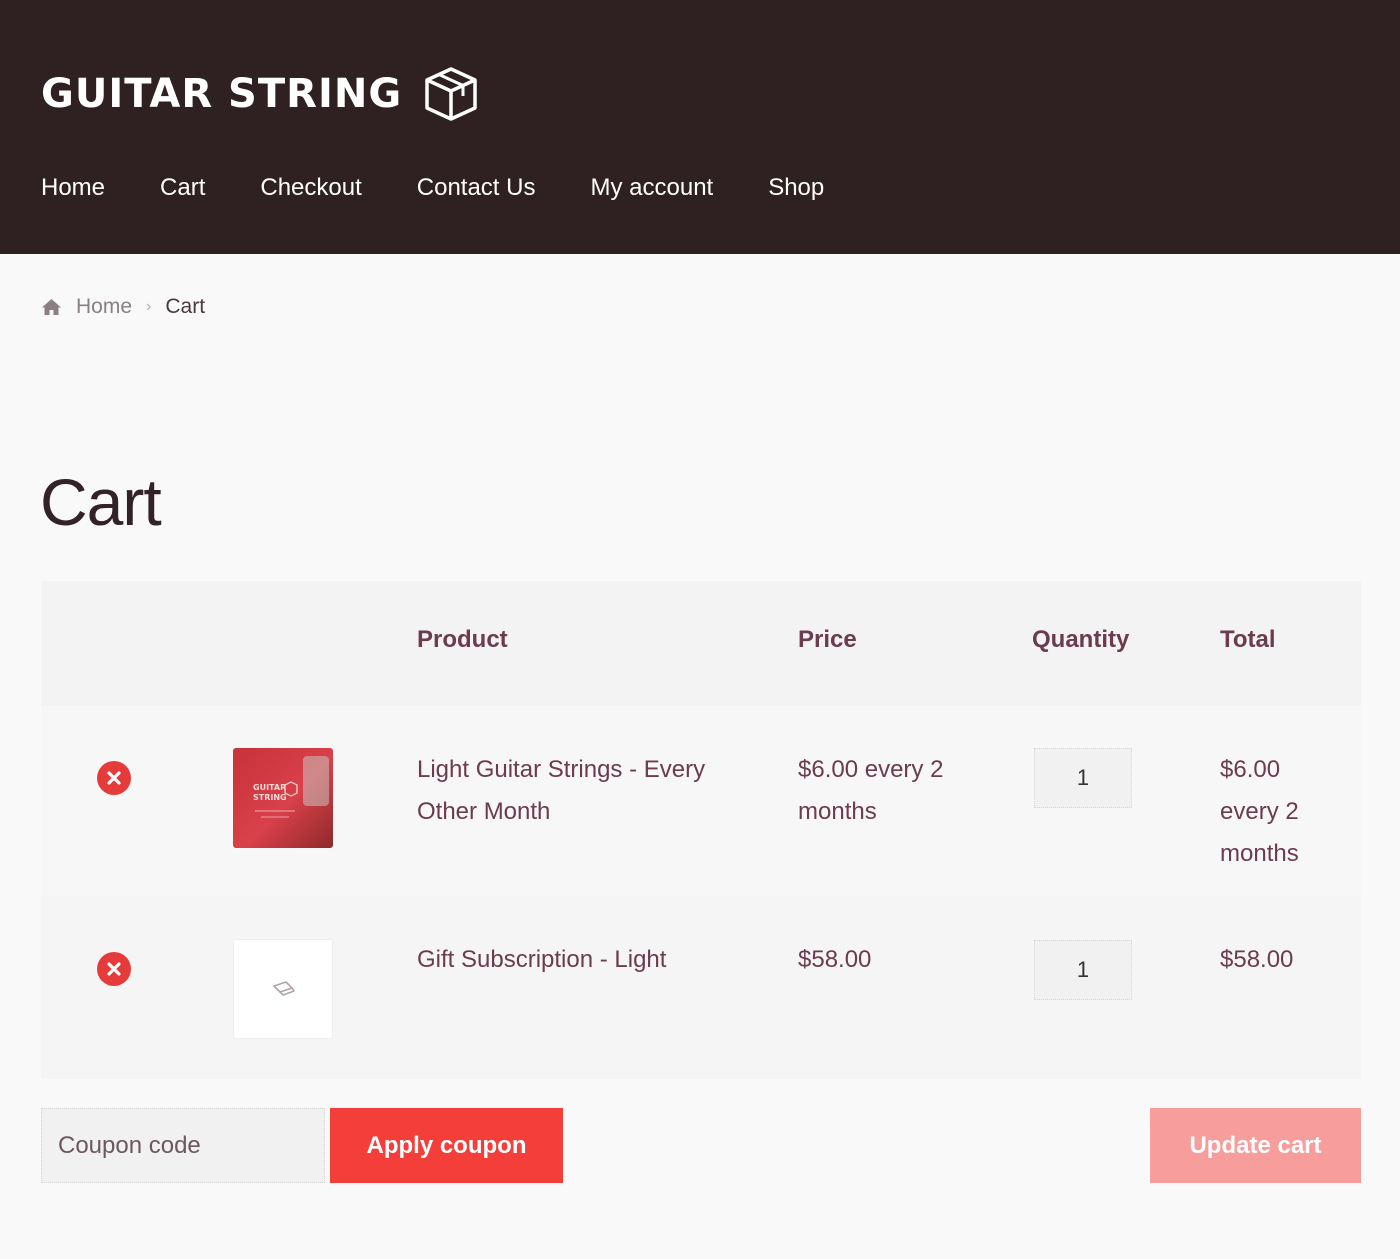 This screenshot has height=1259, width=1400. What do you see at coordinates (1257, 959) in the screenshot?
I see `item-total: $58.00` at bounding box center [1257, 959].